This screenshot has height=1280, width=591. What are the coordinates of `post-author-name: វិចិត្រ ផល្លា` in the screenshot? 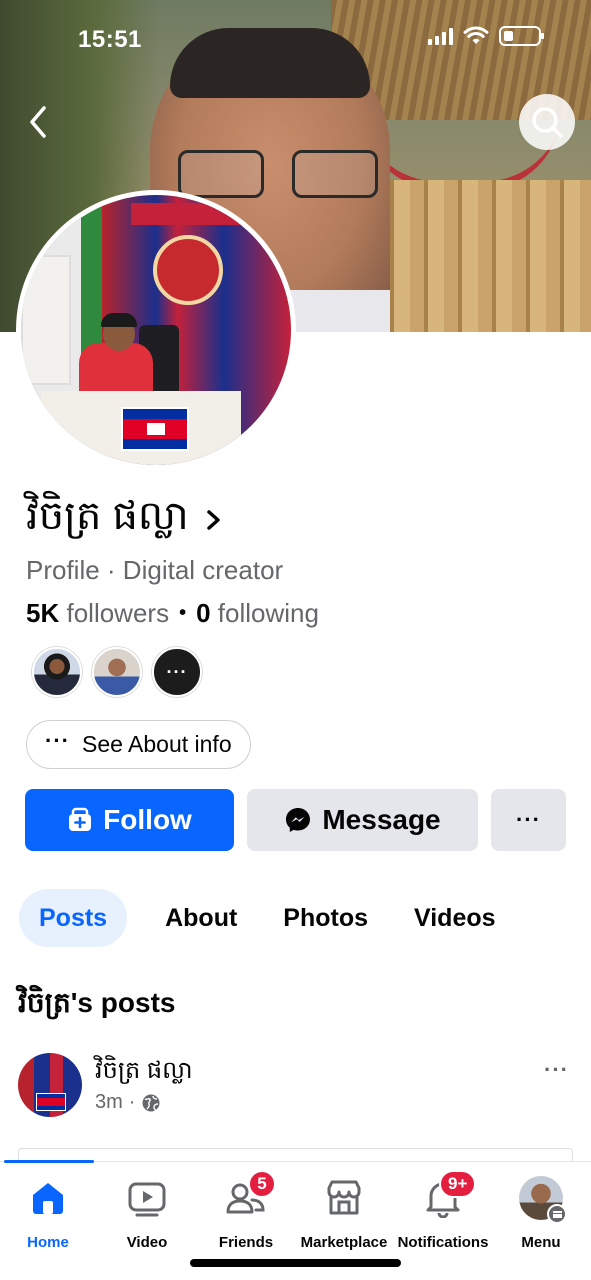 It's located at (144, 1072).